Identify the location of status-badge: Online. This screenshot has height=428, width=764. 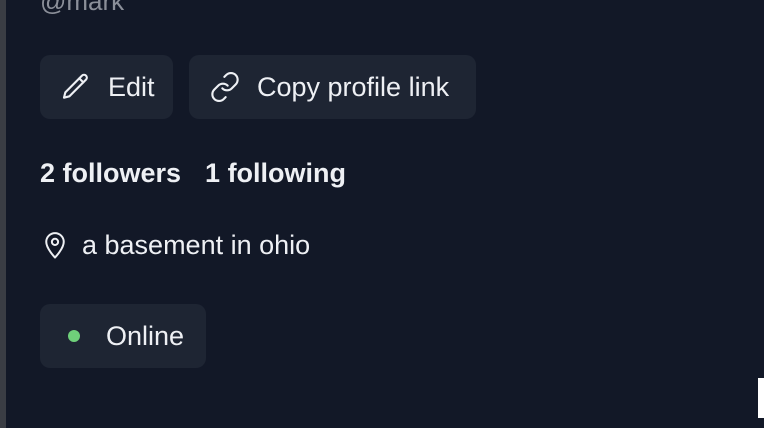
(123, 336).